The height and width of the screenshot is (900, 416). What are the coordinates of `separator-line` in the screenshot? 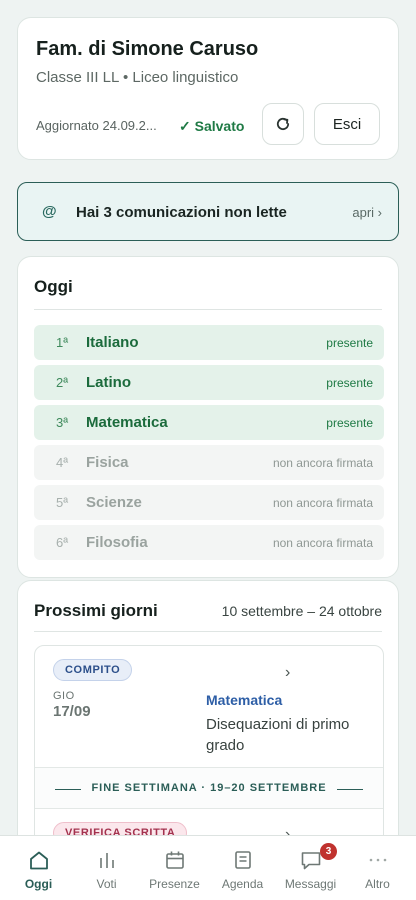 It's located at (350, 789).